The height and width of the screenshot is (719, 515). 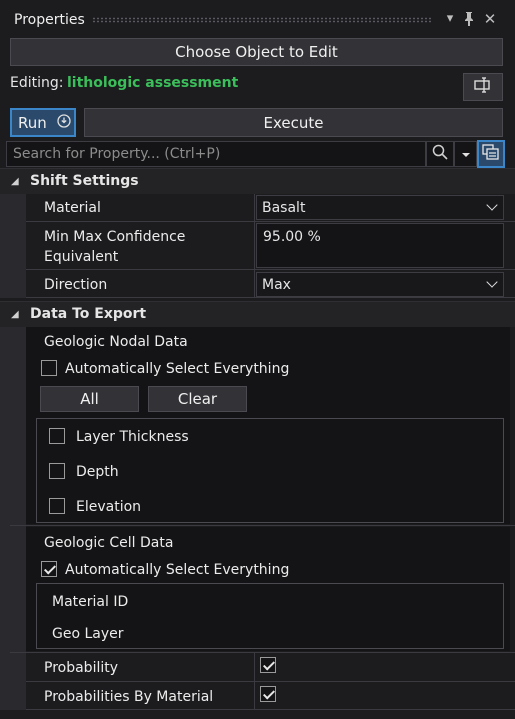 What do you see at coordinates (450, 19) in the screenshot?
I see `window-menu-icon: ▾` at bounding box center [450, 19].